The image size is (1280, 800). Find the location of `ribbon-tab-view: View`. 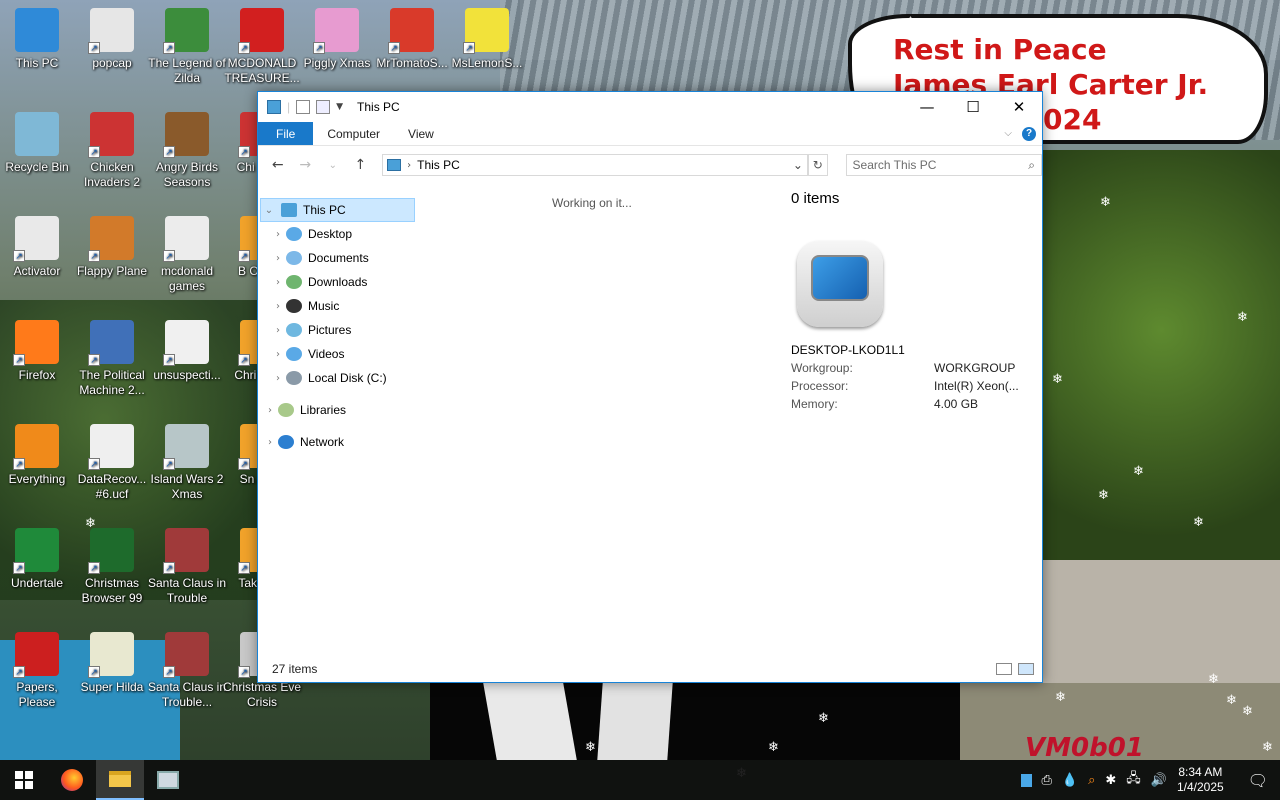

ribbon-tab-view: View is located at coordinates (421, 133).